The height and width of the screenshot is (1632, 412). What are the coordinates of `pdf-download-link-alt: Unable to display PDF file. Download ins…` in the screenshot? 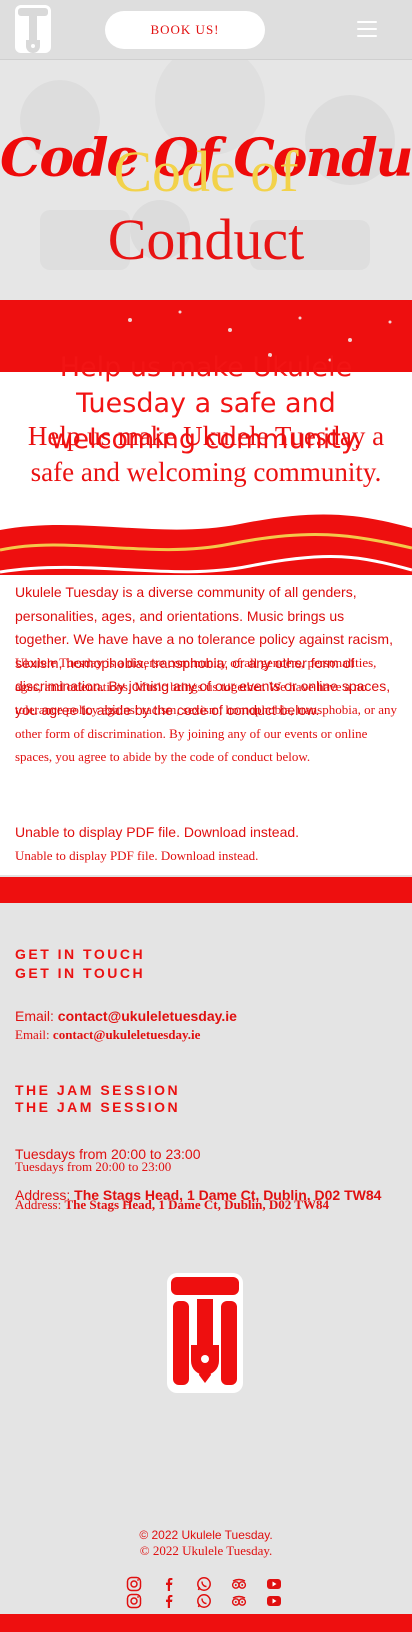 It's located at (136, 856).